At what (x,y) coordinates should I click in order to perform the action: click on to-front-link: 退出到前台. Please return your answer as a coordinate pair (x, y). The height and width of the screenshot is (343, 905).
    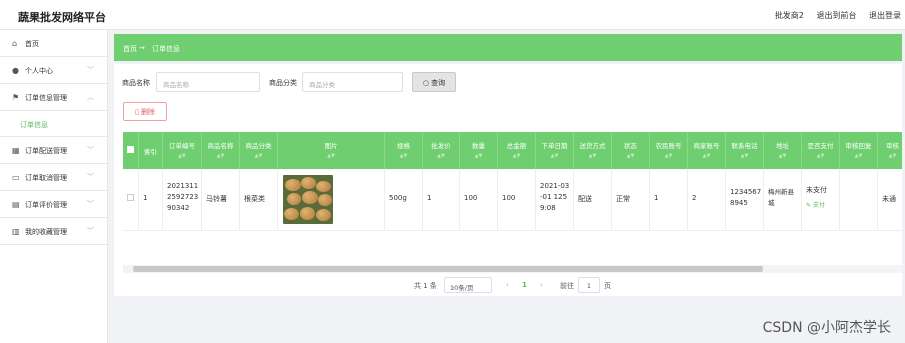
    Looking at the image, I should click on (836, 15).